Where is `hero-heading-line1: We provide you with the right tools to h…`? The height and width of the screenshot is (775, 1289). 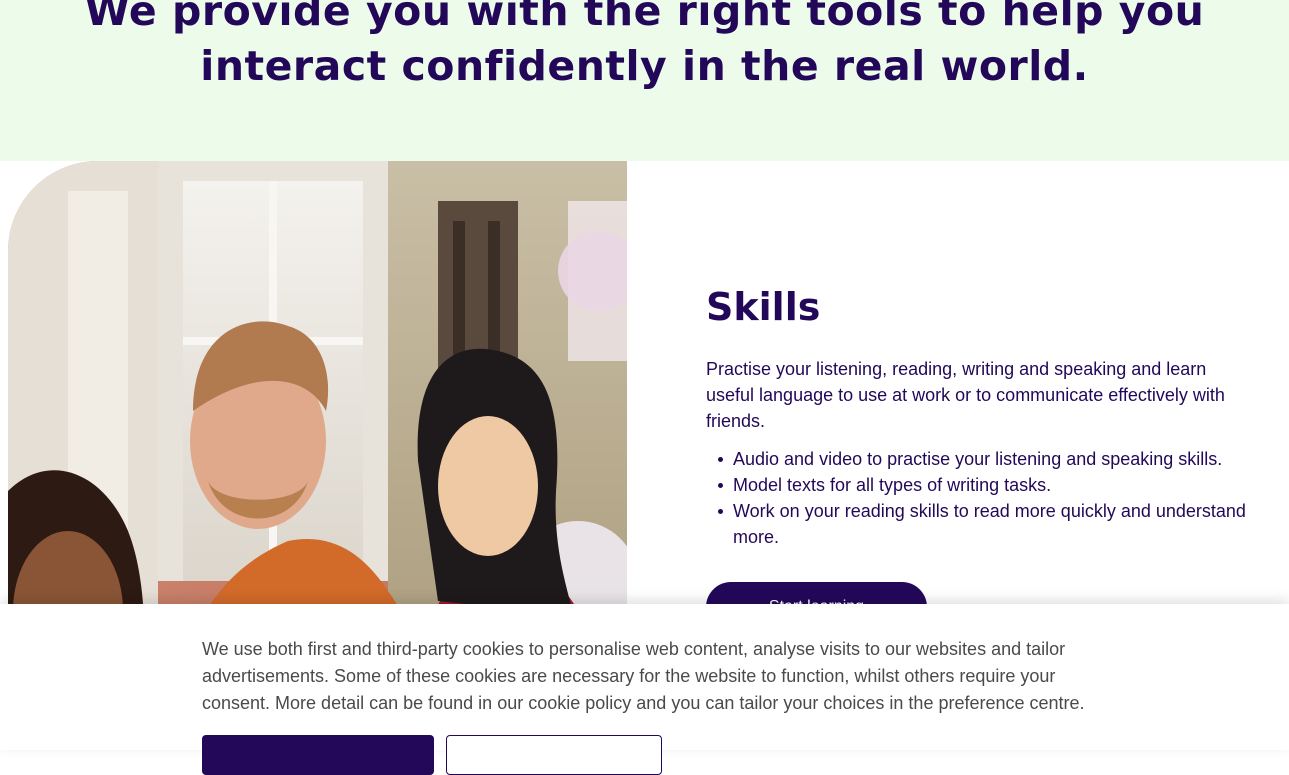
hero-heading-line1: We provide you with the right tools to h… is located at coordinates (644, 17).